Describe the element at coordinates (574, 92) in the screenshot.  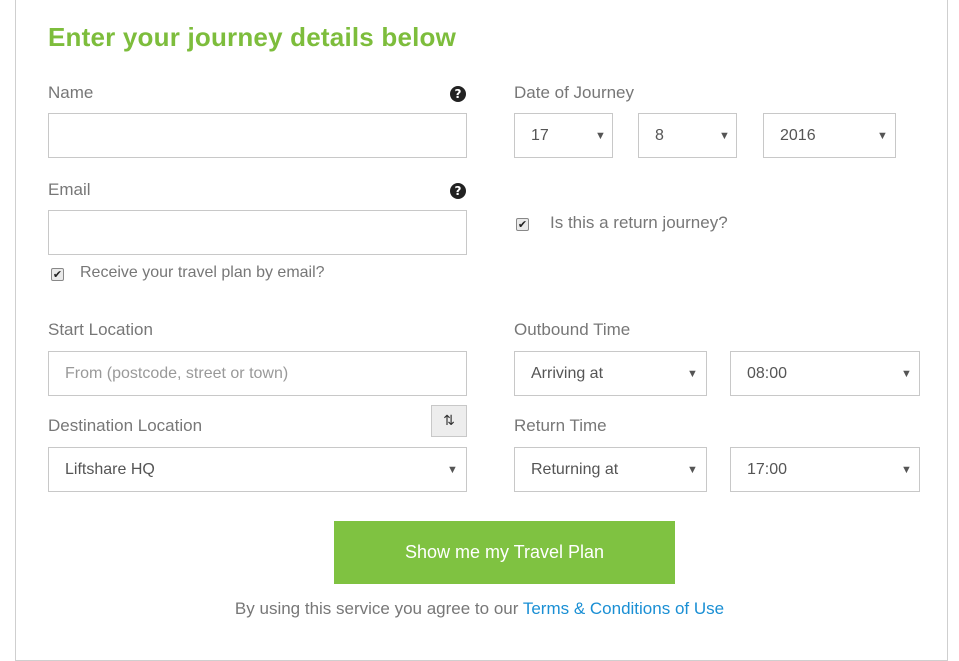
I see `date-label: Date of Journey` at that location.